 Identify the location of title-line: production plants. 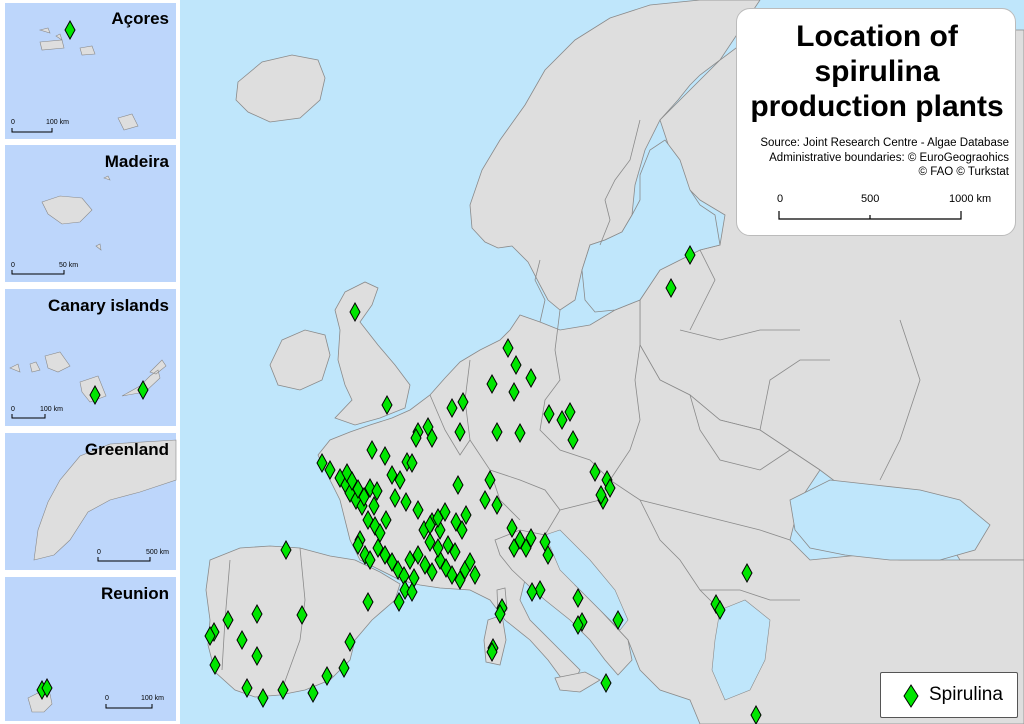
(877, 106).